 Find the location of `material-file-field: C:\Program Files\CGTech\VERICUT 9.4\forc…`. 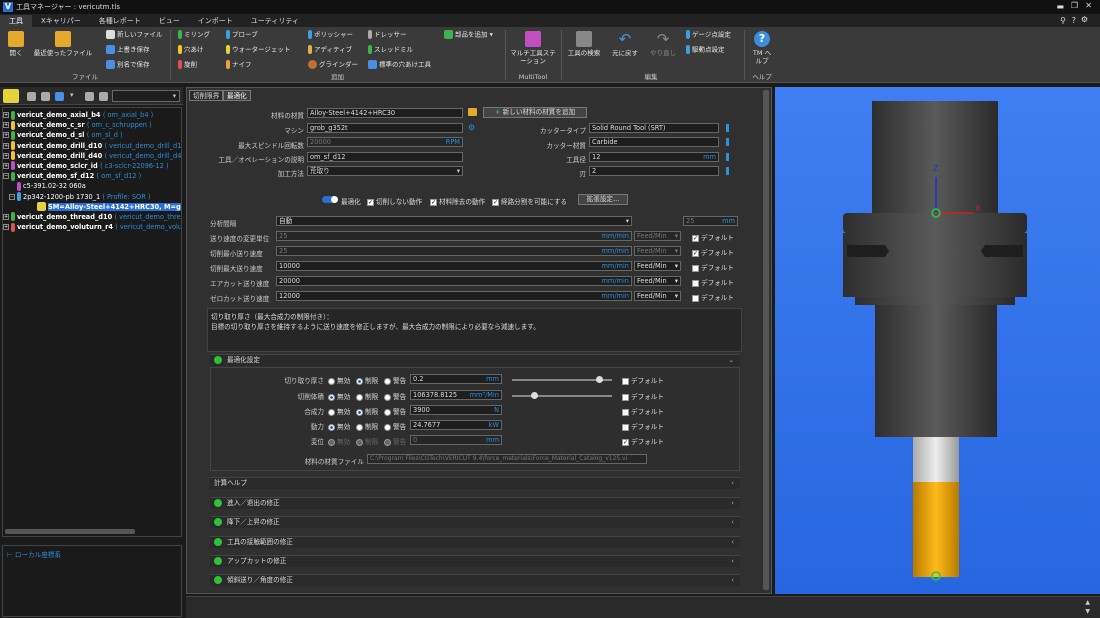

material-file-field: C:\Program Files\CGTech\VERICUT 9.4\forc… is located at coordinates (507, 459).